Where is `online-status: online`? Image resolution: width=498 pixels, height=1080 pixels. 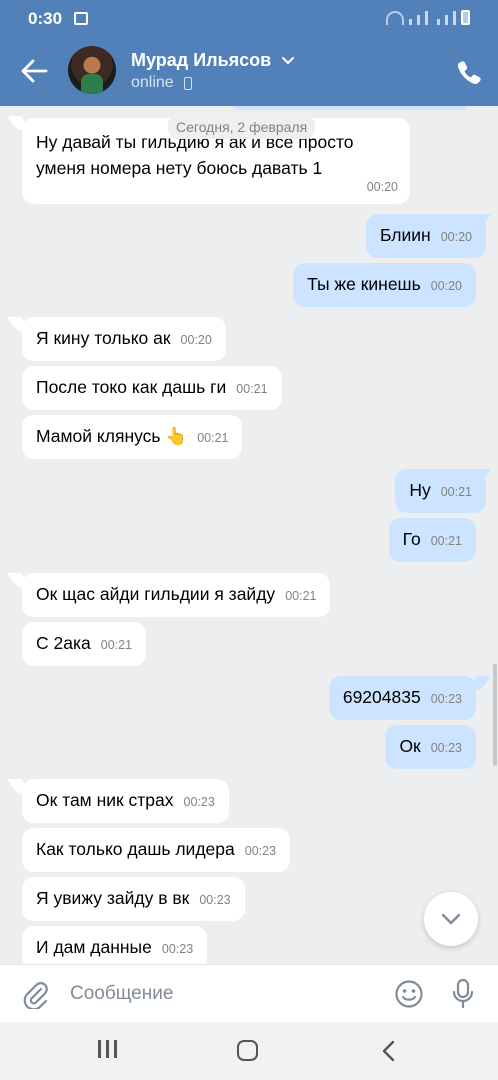
online-status: online is located at coordinates (152, 82).